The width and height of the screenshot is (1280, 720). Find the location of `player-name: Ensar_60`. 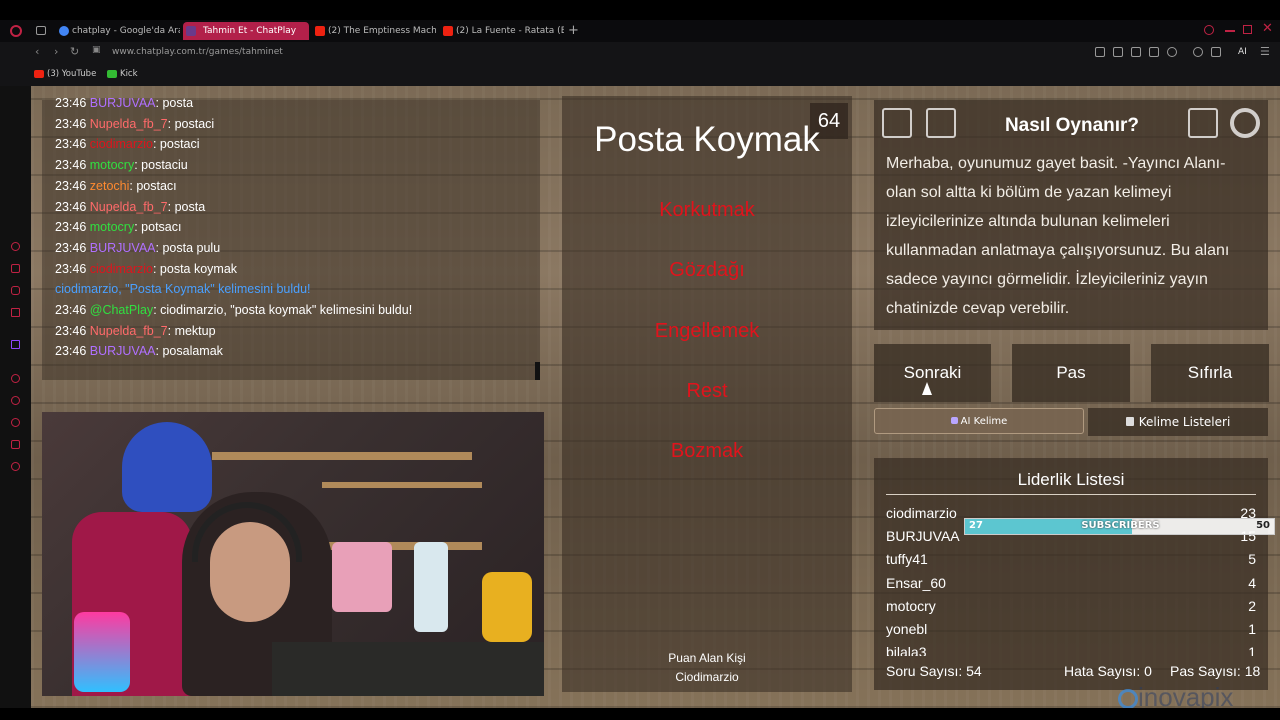

player-name: Ensar_60 is located at coordinates (916, 582).